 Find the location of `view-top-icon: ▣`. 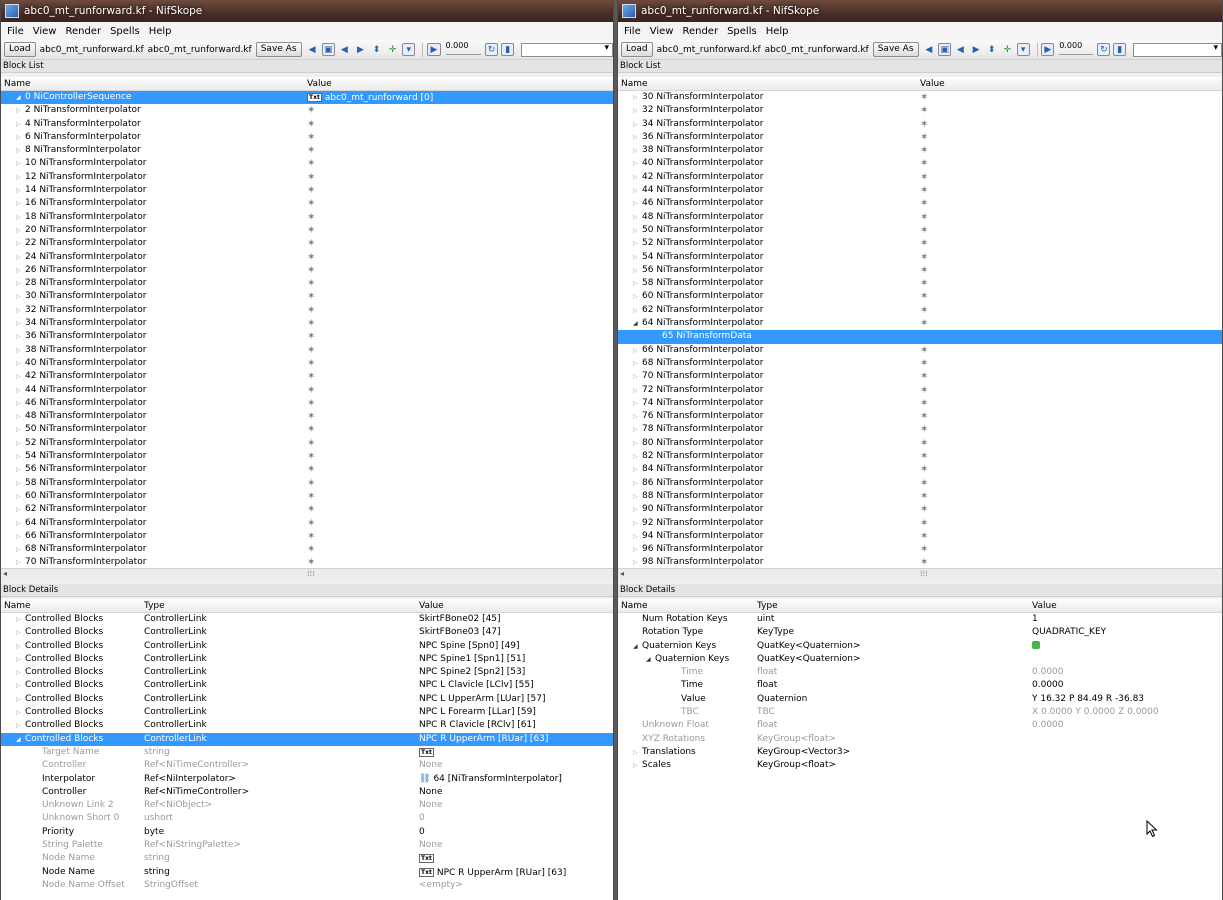

view-top-icon: ▣ is located at coordinates (328, 49).